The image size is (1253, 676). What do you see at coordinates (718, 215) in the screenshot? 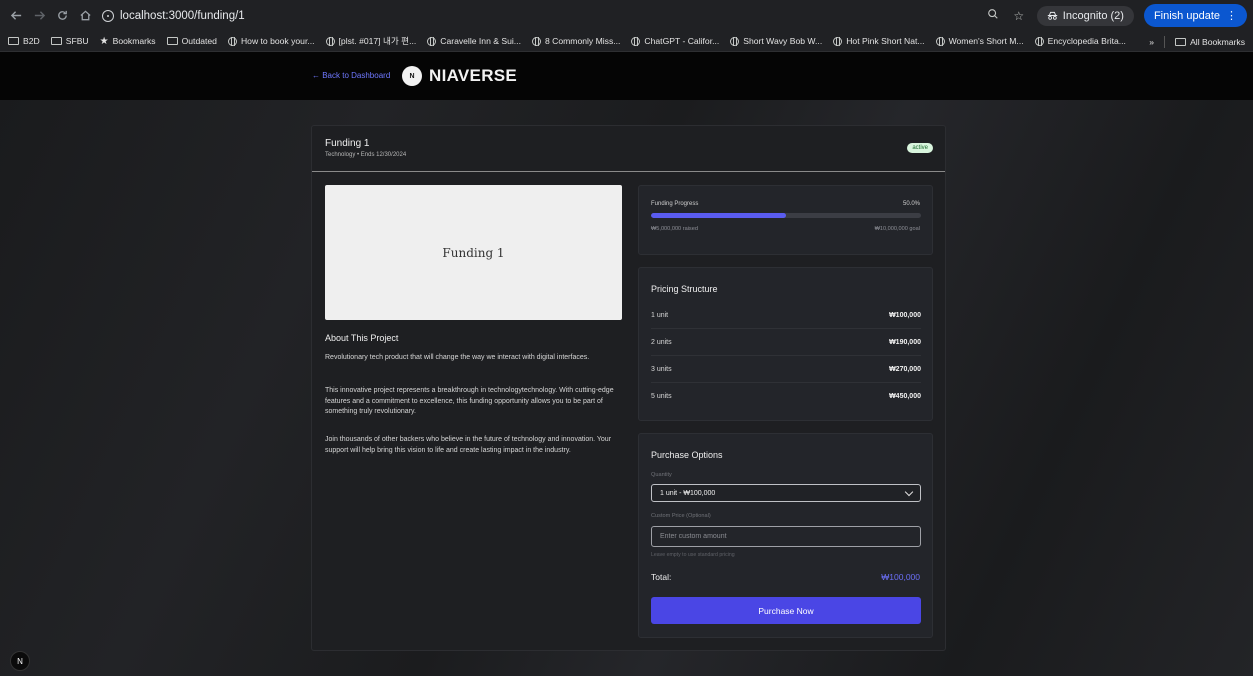
I see `progress-bar-fill` at bounding box center [718, 215].